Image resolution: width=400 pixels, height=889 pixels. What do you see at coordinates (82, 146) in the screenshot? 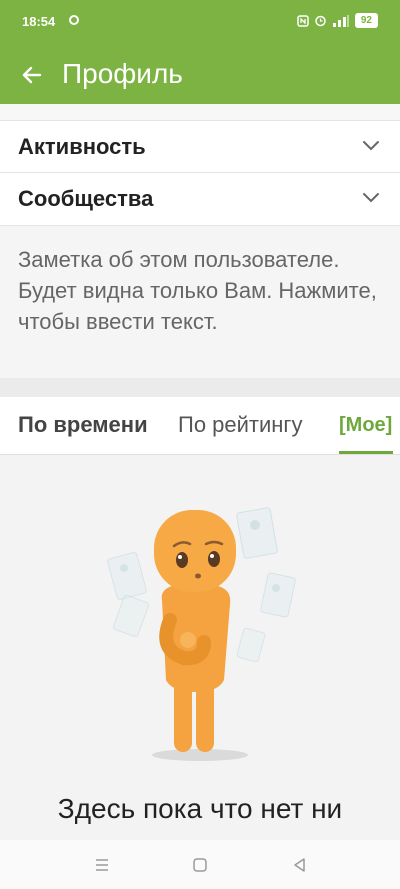
I see `section-activity-label: Активность` at bounding box center [82, 146].